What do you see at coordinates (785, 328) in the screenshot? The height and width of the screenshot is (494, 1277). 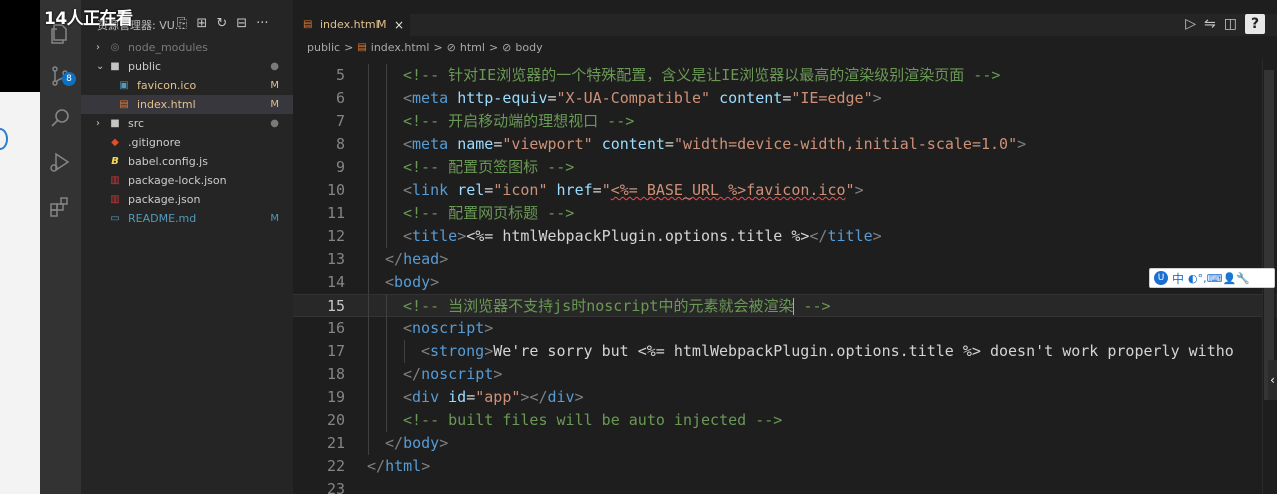 I see `code-line: 16 <noscript>` at bounding box center [785, 328].